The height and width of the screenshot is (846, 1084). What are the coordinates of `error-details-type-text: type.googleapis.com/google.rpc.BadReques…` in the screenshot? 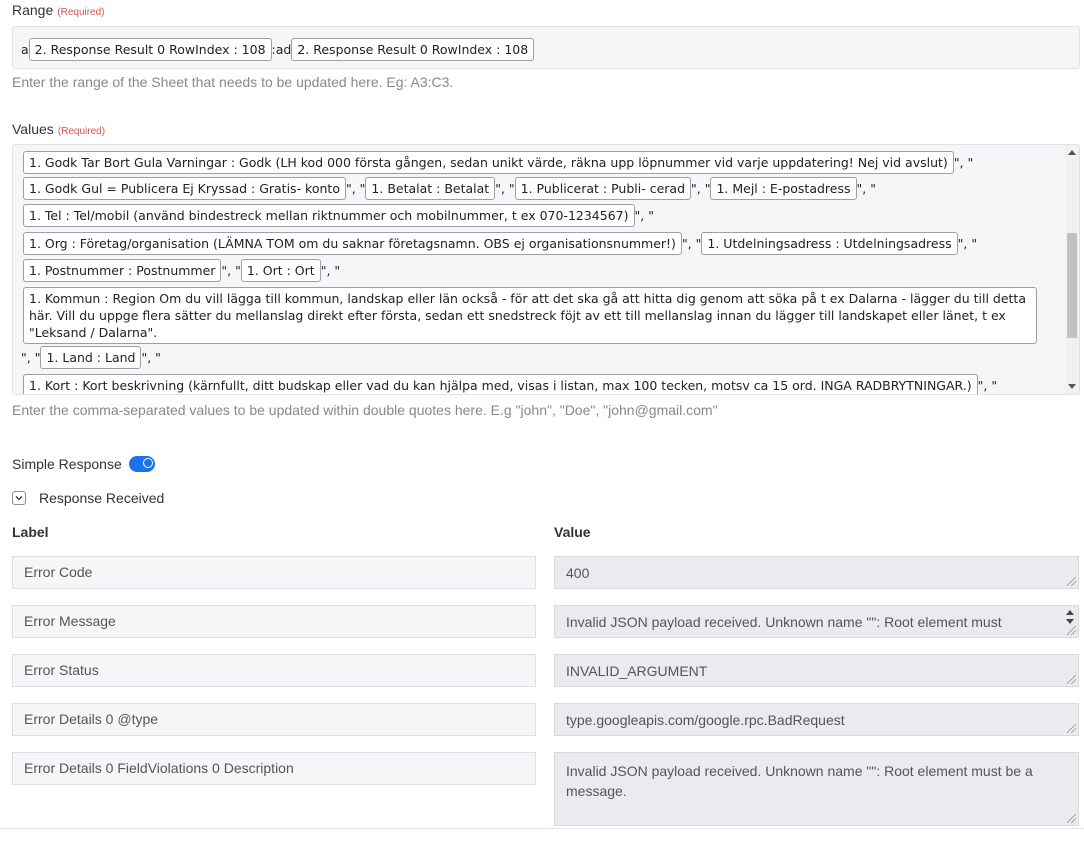 It's located at (705, 720).